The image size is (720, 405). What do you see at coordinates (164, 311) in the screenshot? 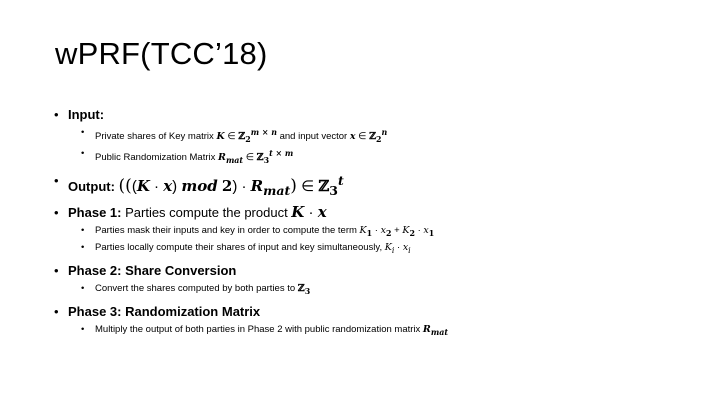
I see `bullet-label: Phase 3: Randomization Matrix` at bounding box center [164, 311].